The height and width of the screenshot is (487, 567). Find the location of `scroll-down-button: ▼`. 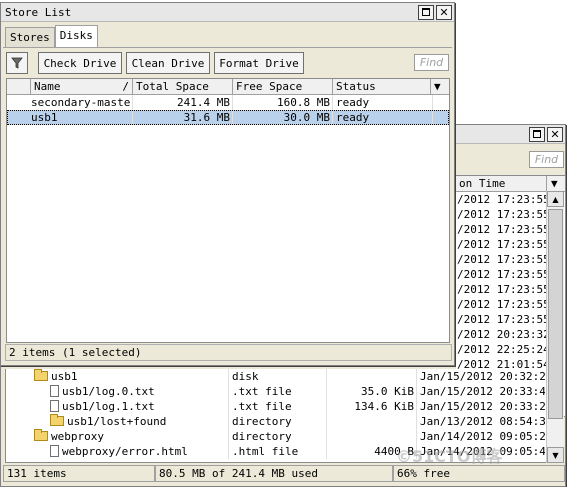

scroll-down-button: ▼ is located at coordinates (555, 455).